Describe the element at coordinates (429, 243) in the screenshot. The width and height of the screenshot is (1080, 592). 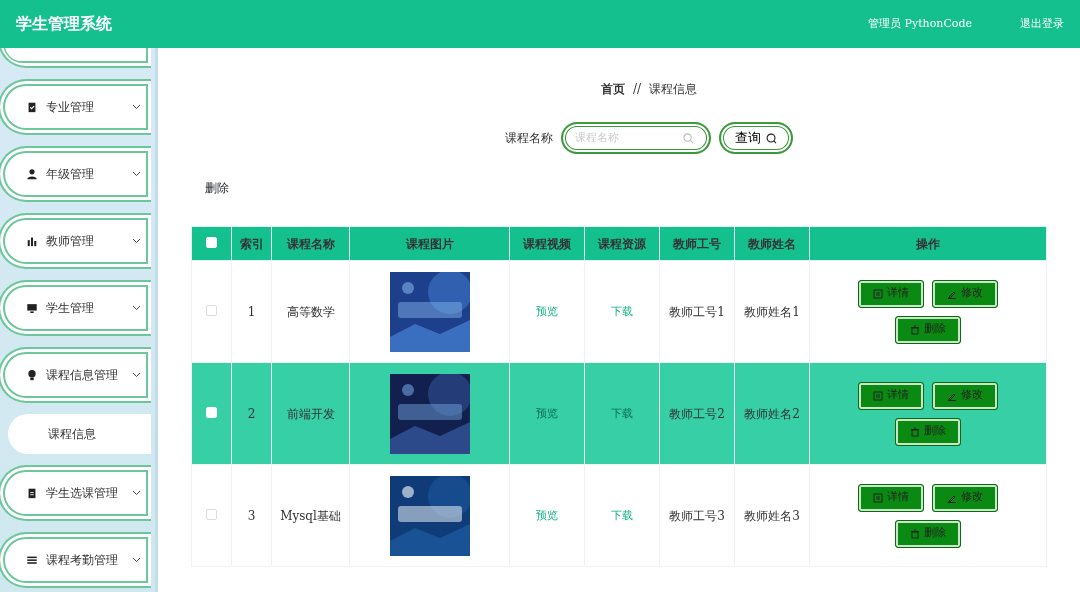
I see `column-header: 课程图片` at that location.